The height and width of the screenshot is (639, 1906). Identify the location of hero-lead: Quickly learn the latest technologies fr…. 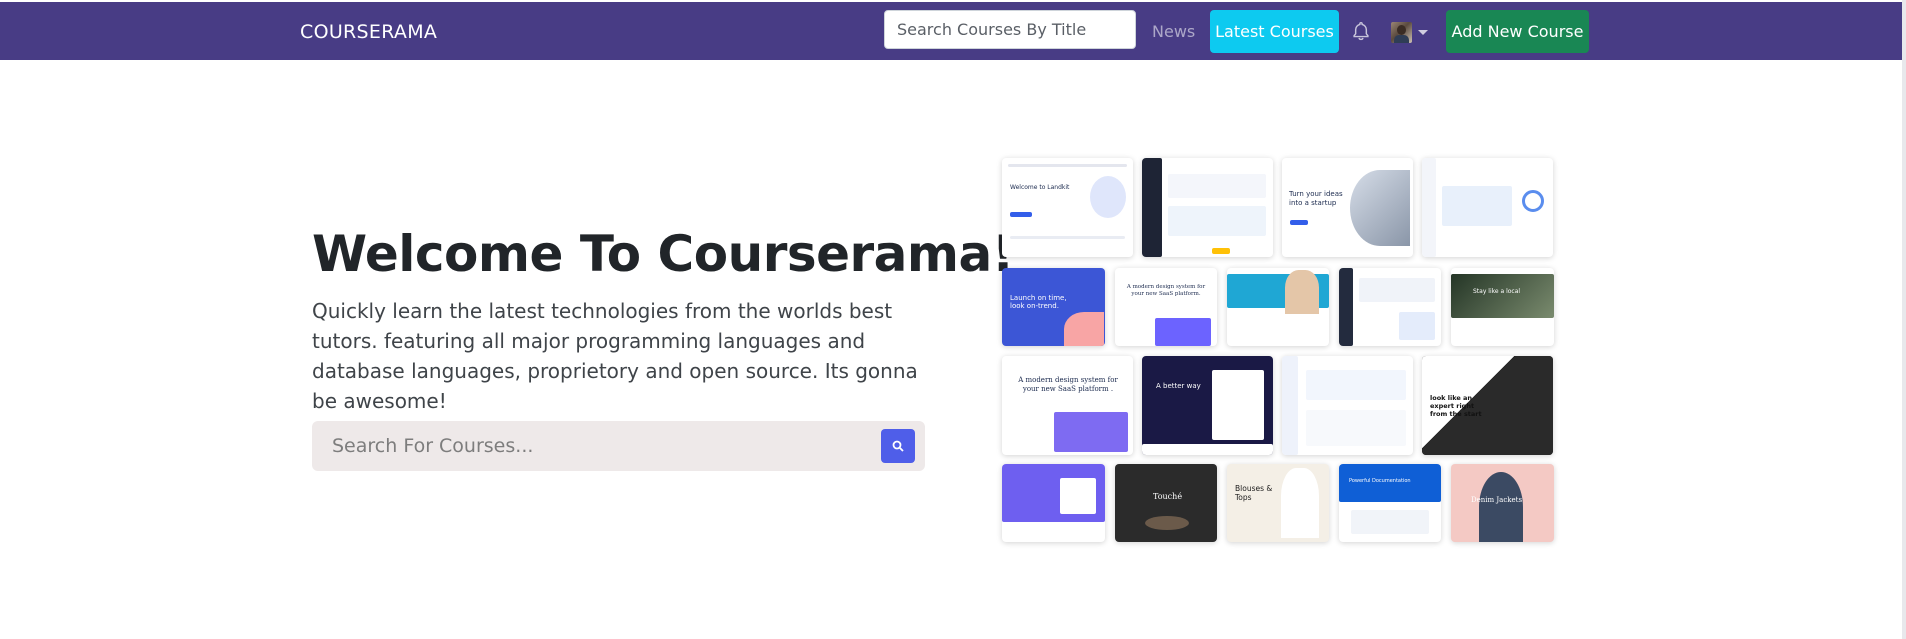
(615, 356).